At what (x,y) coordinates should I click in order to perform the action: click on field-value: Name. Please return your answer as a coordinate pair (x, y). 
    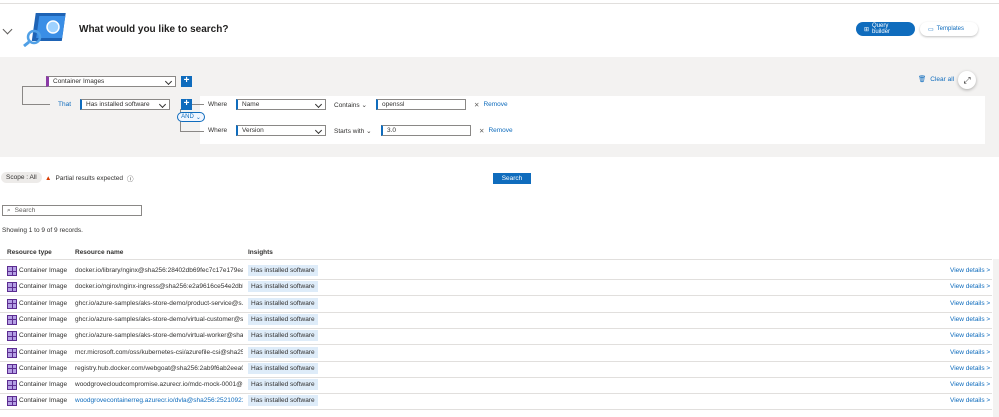
    Looking at the image, I should click on (251, 104).